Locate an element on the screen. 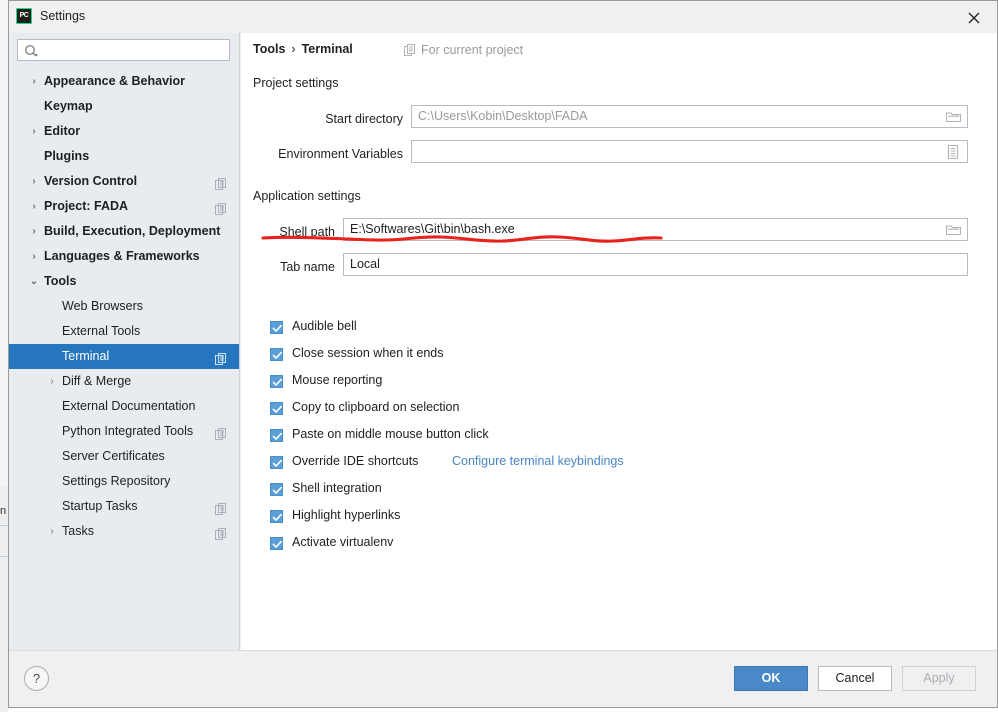 This screenshot has width=998, height=712. checkbox-label: Shell integration is located at coordinates (337, 488).